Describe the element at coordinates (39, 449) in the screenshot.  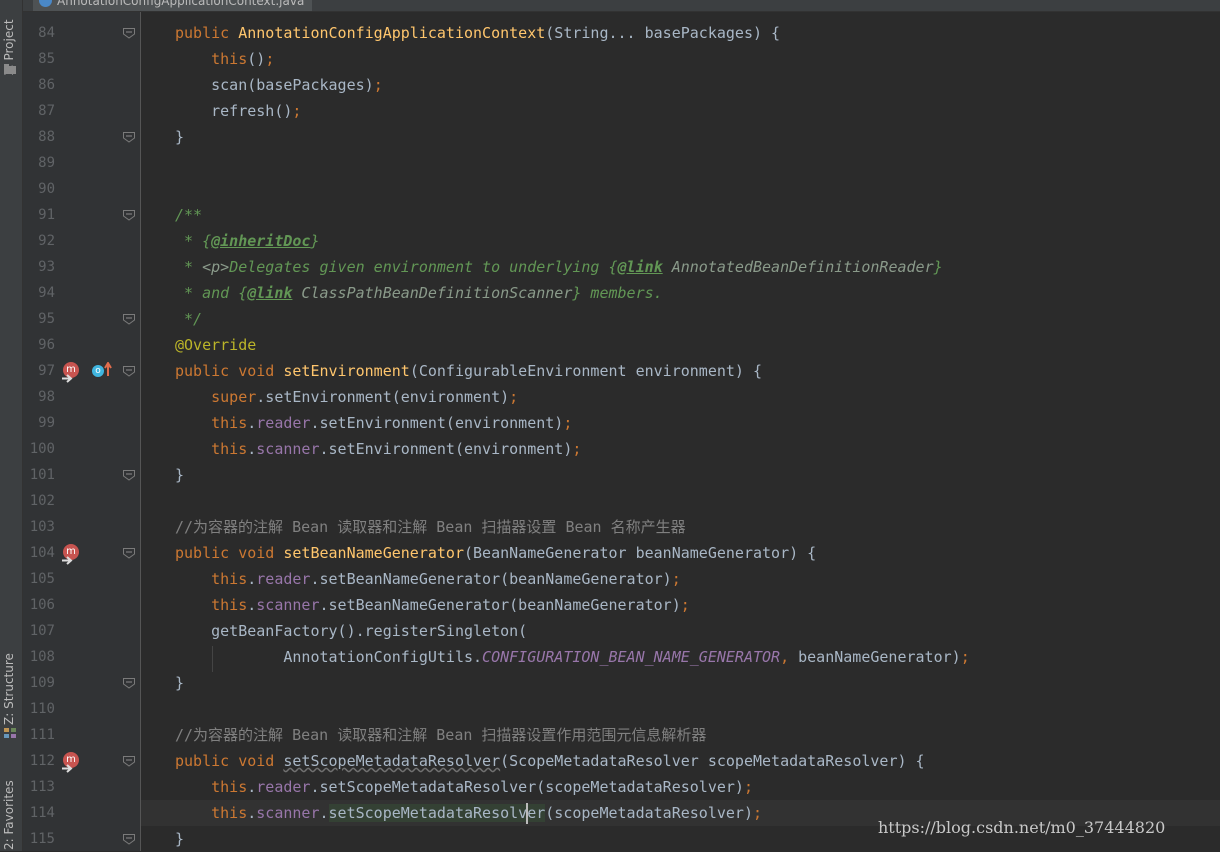
I see `line-number: 100` at that location.